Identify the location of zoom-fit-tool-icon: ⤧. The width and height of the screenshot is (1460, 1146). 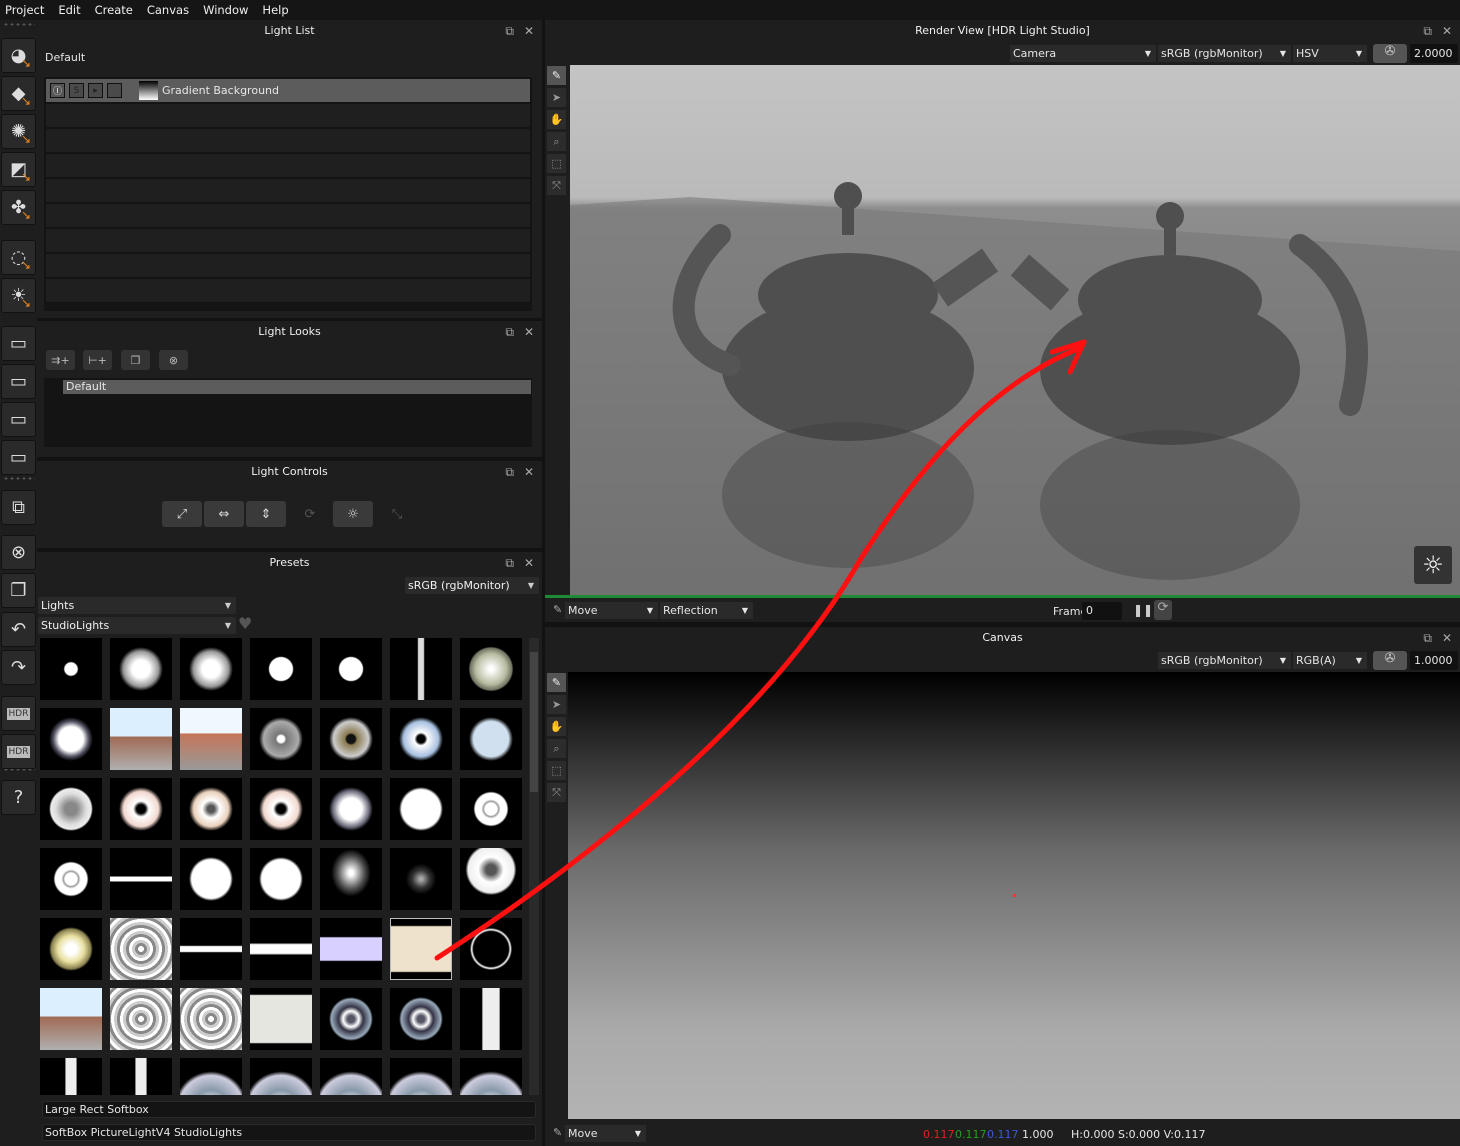
(556, 185).